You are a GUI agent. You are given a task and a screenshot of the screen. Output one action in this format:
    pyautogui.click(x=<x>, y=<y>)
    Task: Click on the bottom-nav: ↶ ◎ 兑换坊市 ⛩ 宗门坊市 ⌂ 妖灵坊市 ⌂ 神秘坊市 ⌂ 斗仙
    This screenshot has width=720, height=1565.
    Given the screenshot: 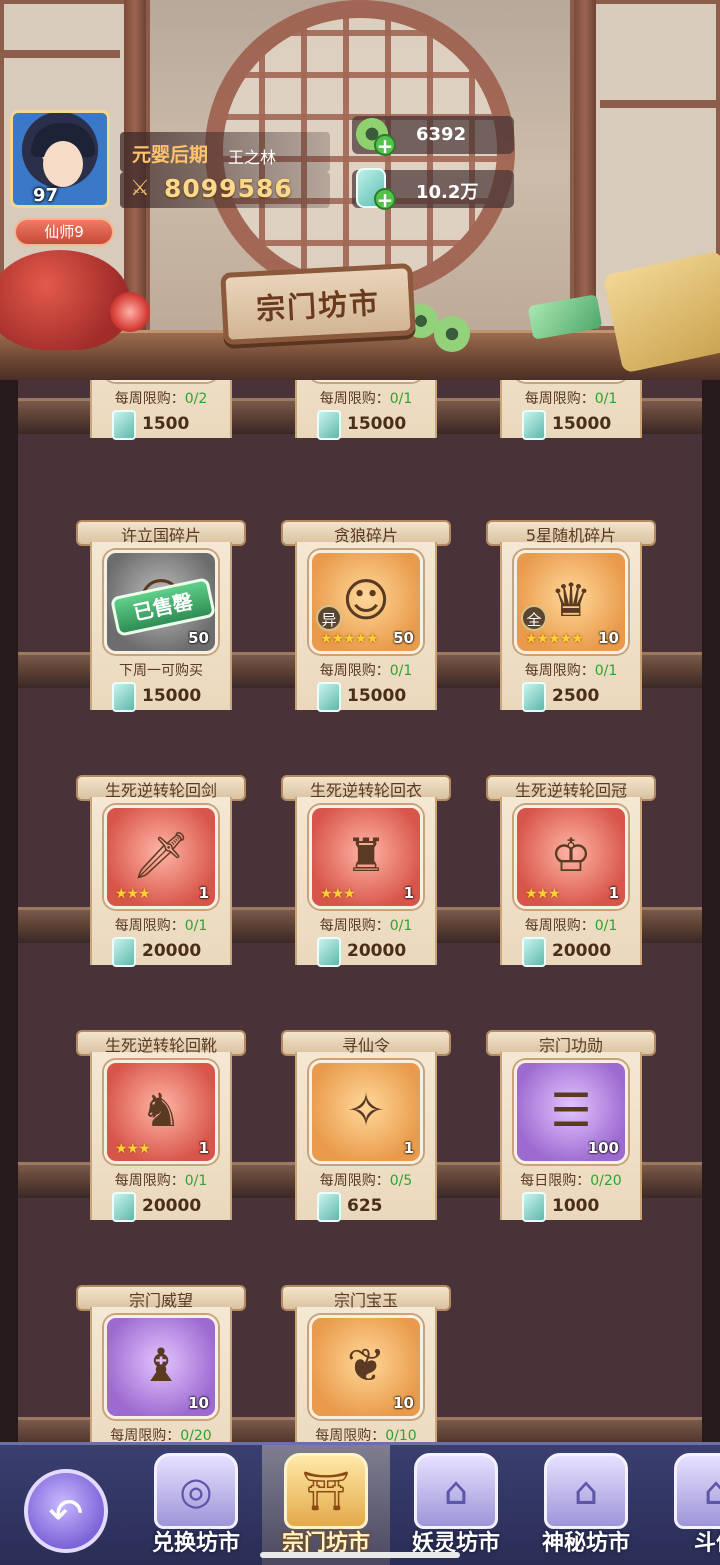 What is the action you would take?
    pyautogui.click(x=360, y=1503)
    